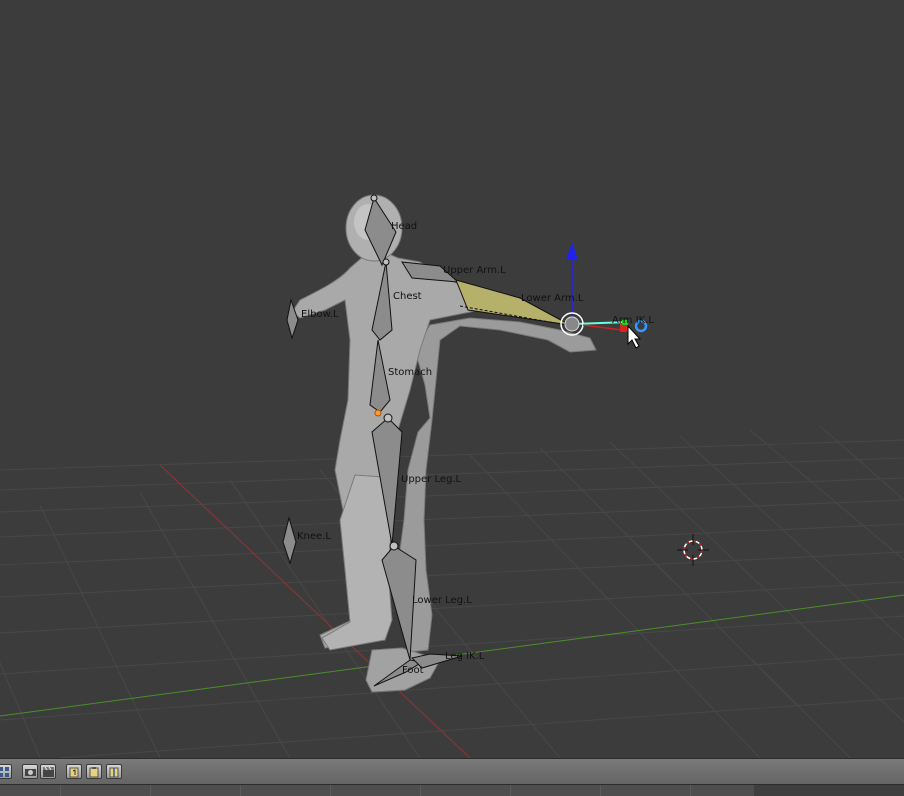 The width and height of the screenshot is (904, 796). I want to click on render-icon, so click(30, 772).